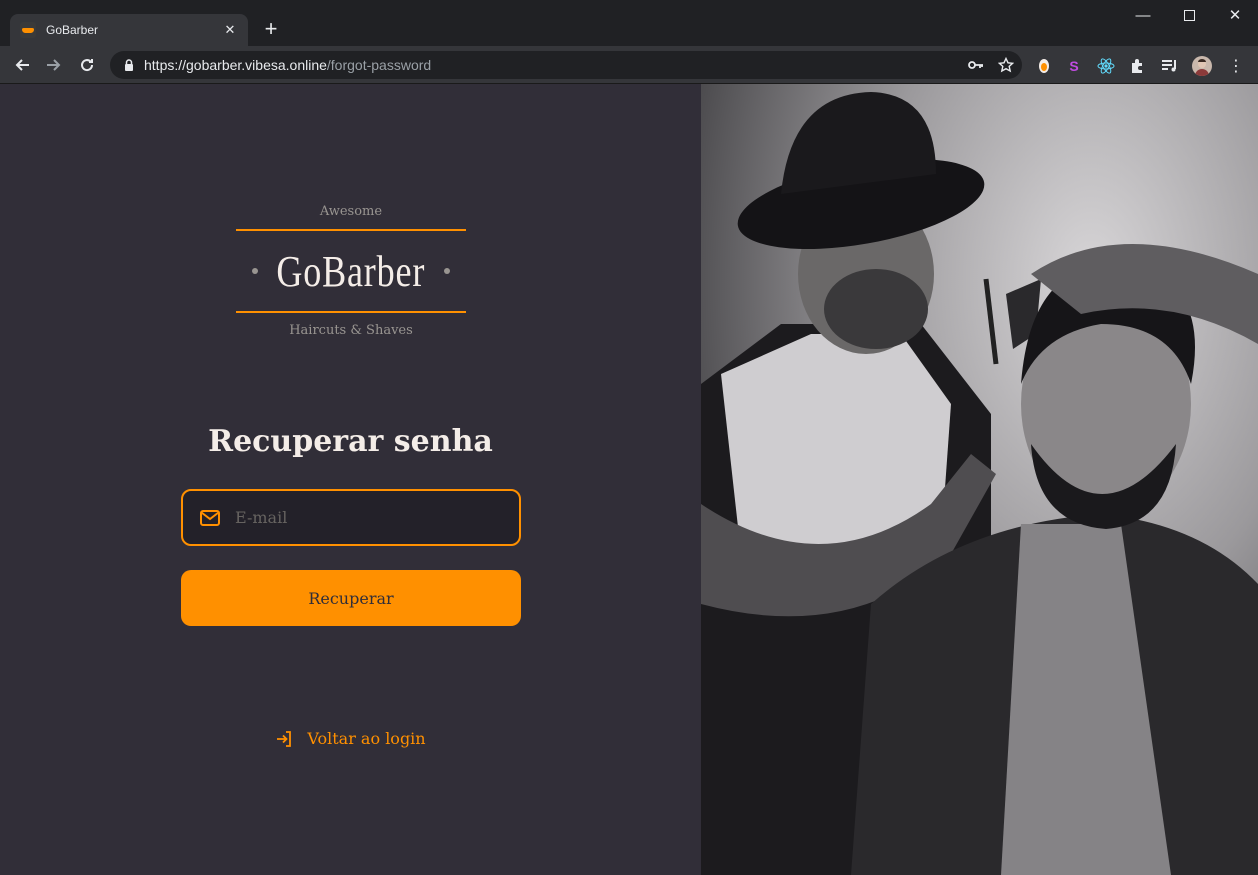  I want to click on url-path: /forgot-password, so click(379, 65).